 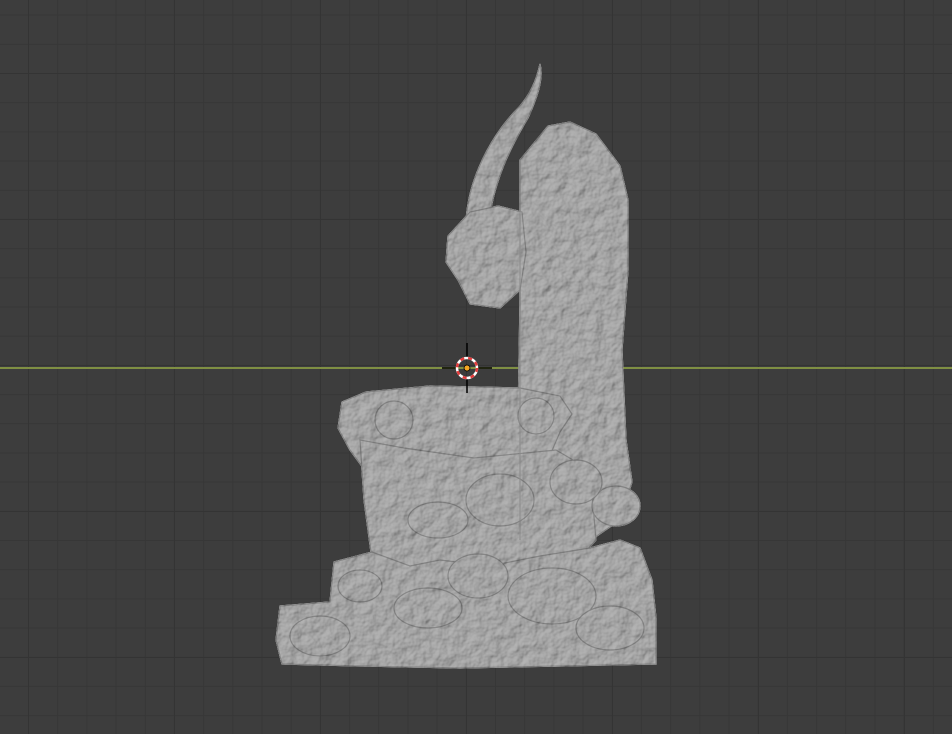 I want to click on 3d-cursor-icon, so click(x=467, y=368).